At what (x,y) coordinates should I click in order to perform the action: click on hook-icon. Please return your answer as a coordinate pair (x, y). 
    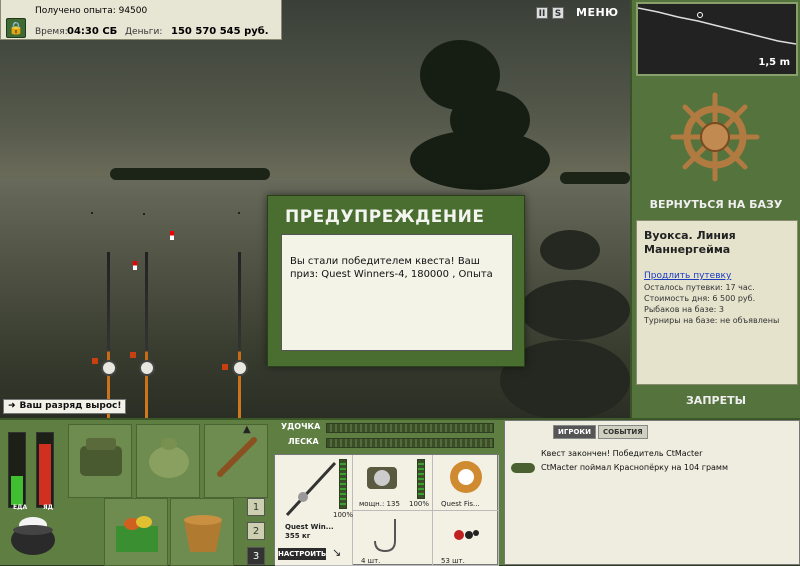
    Looking at the image, I should click on (385, 536).